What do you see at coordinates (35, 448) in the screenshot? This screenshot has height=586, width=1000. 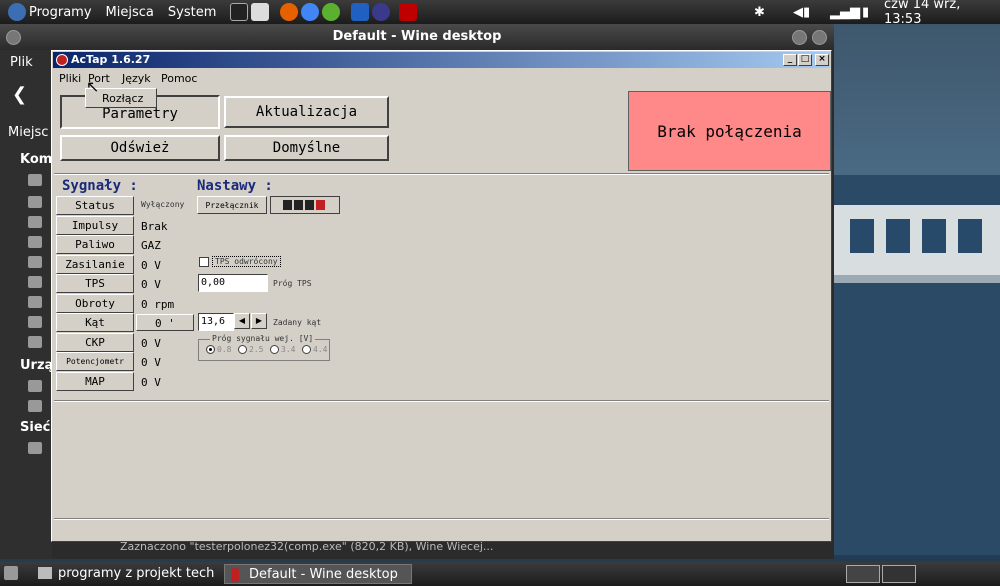 I see `network-icon` at bounding box center [35, 448].